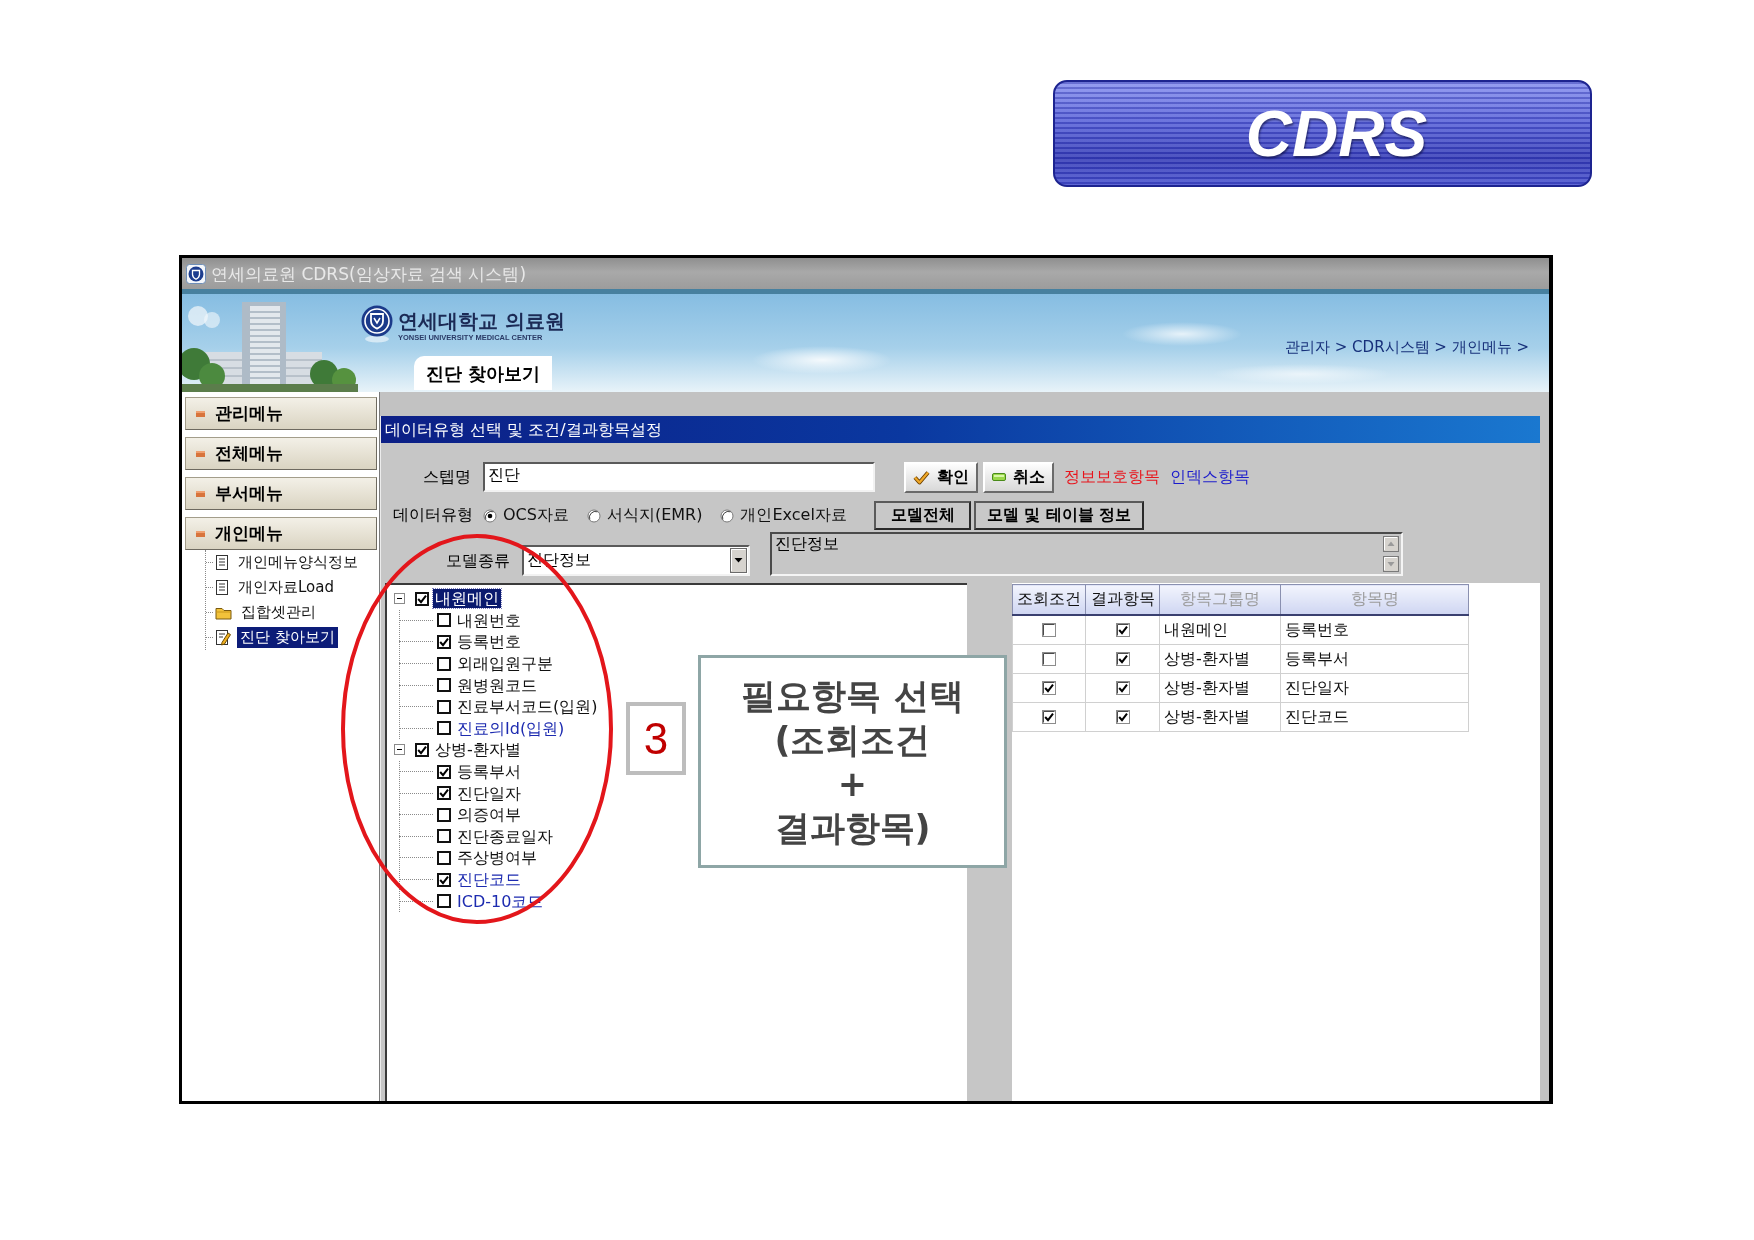  Describe the element at coordinates (1374, 599) in the screenshot. I see `column-header: 항목명` at that location.